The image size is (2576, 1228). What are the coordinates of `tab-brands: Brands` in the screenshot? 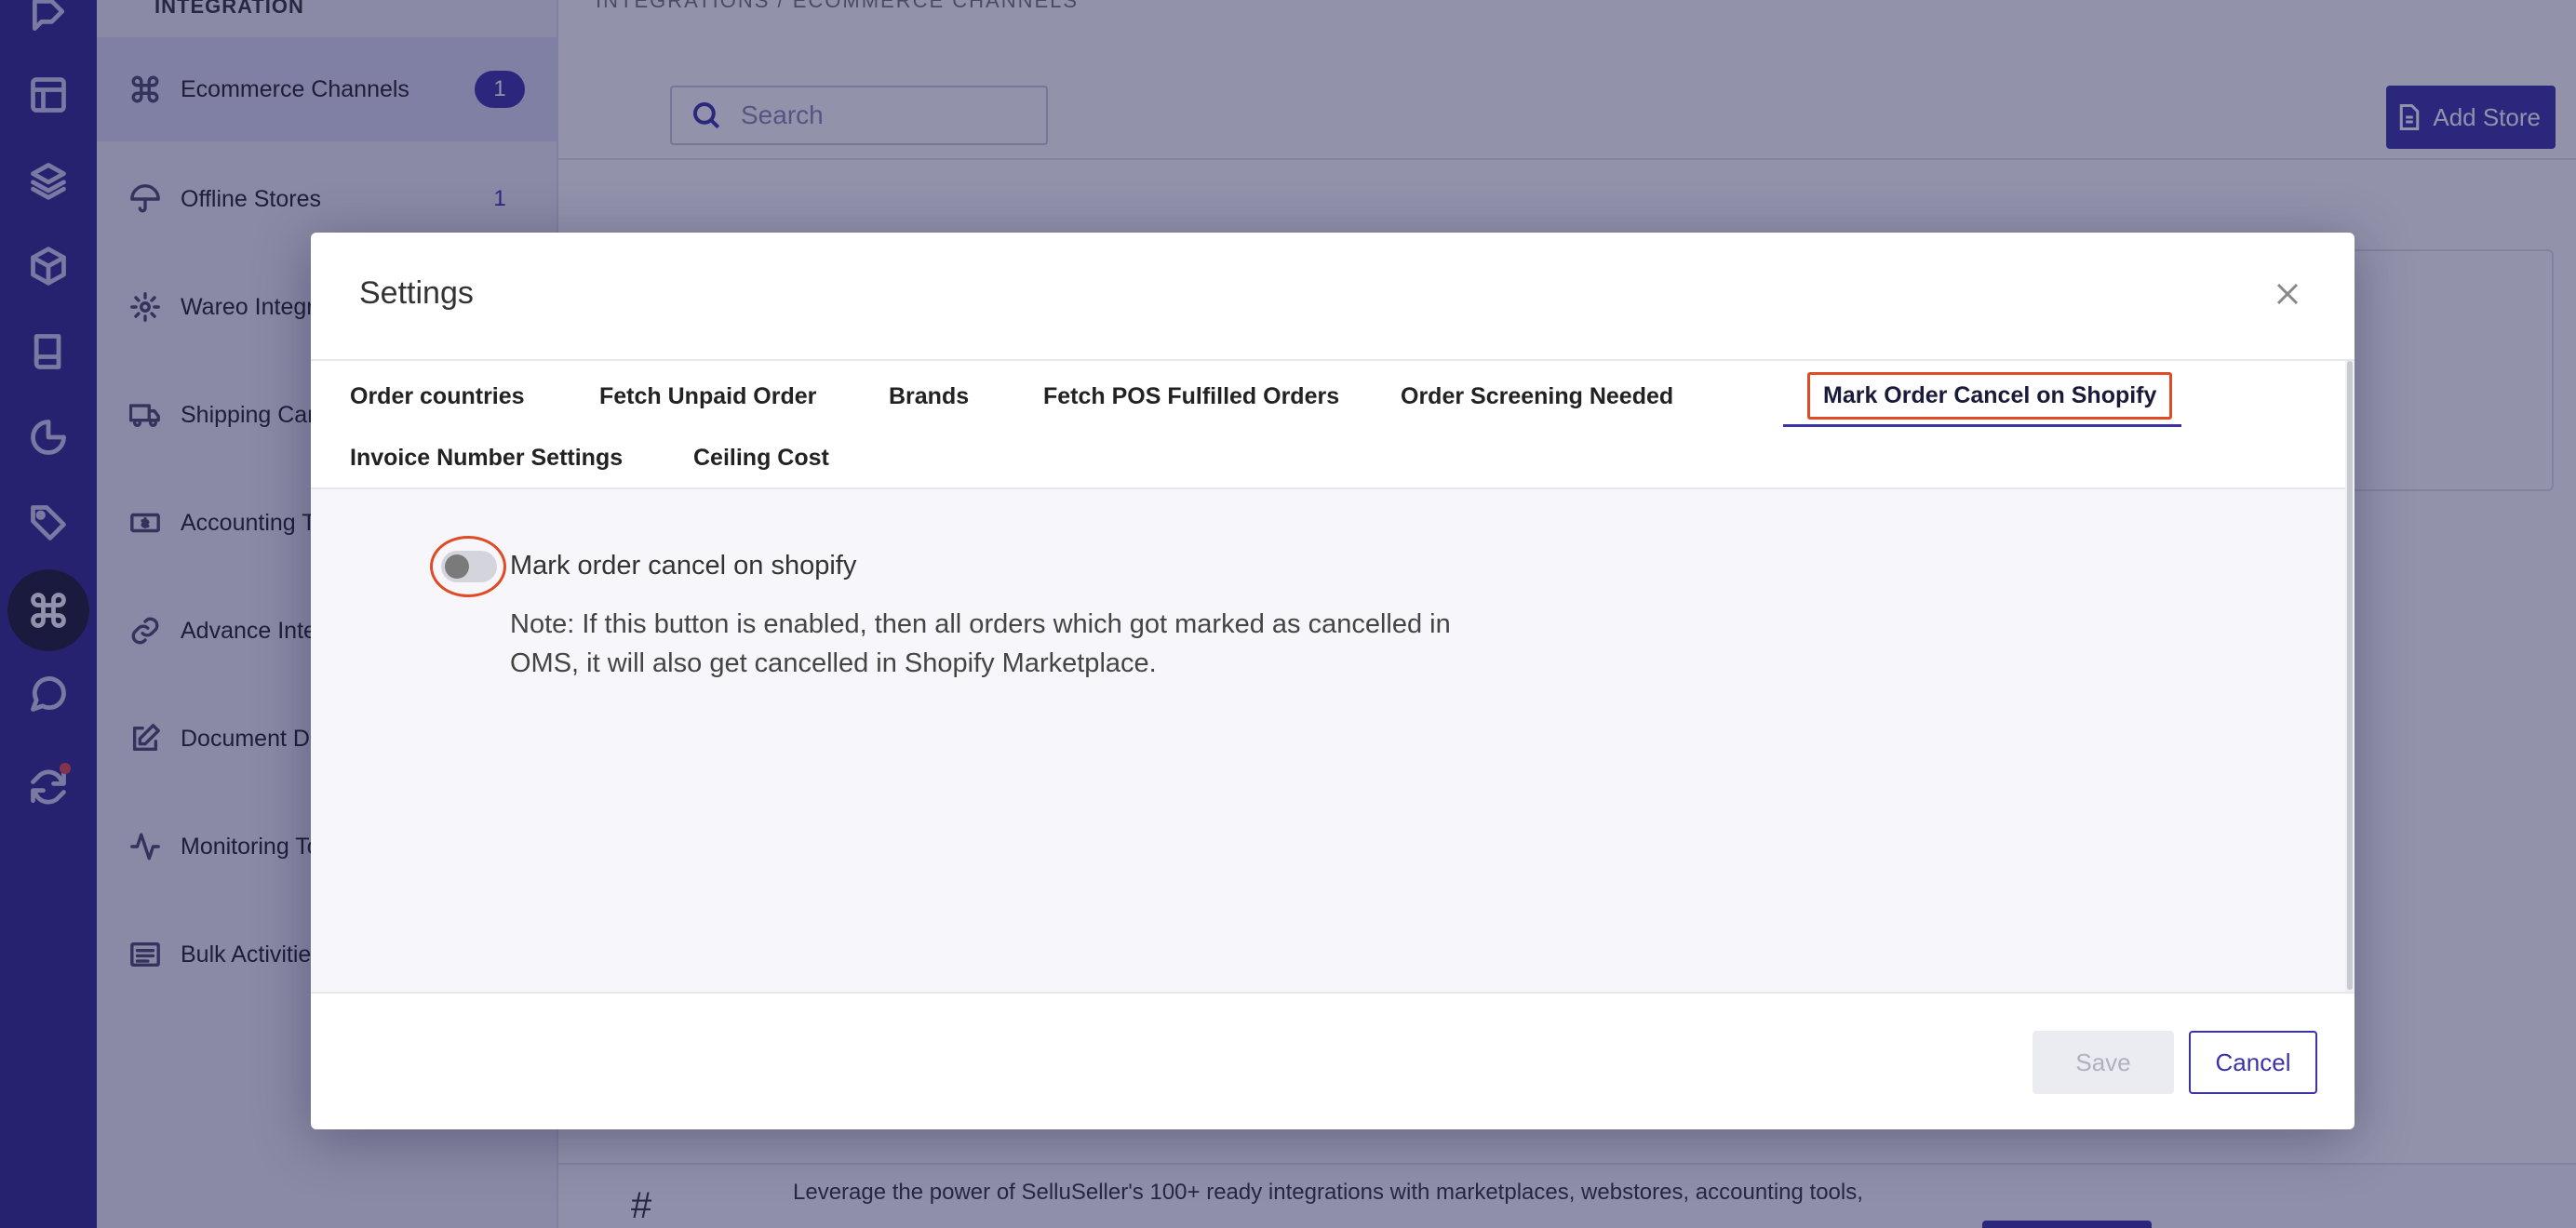 It's located at (929, 396).